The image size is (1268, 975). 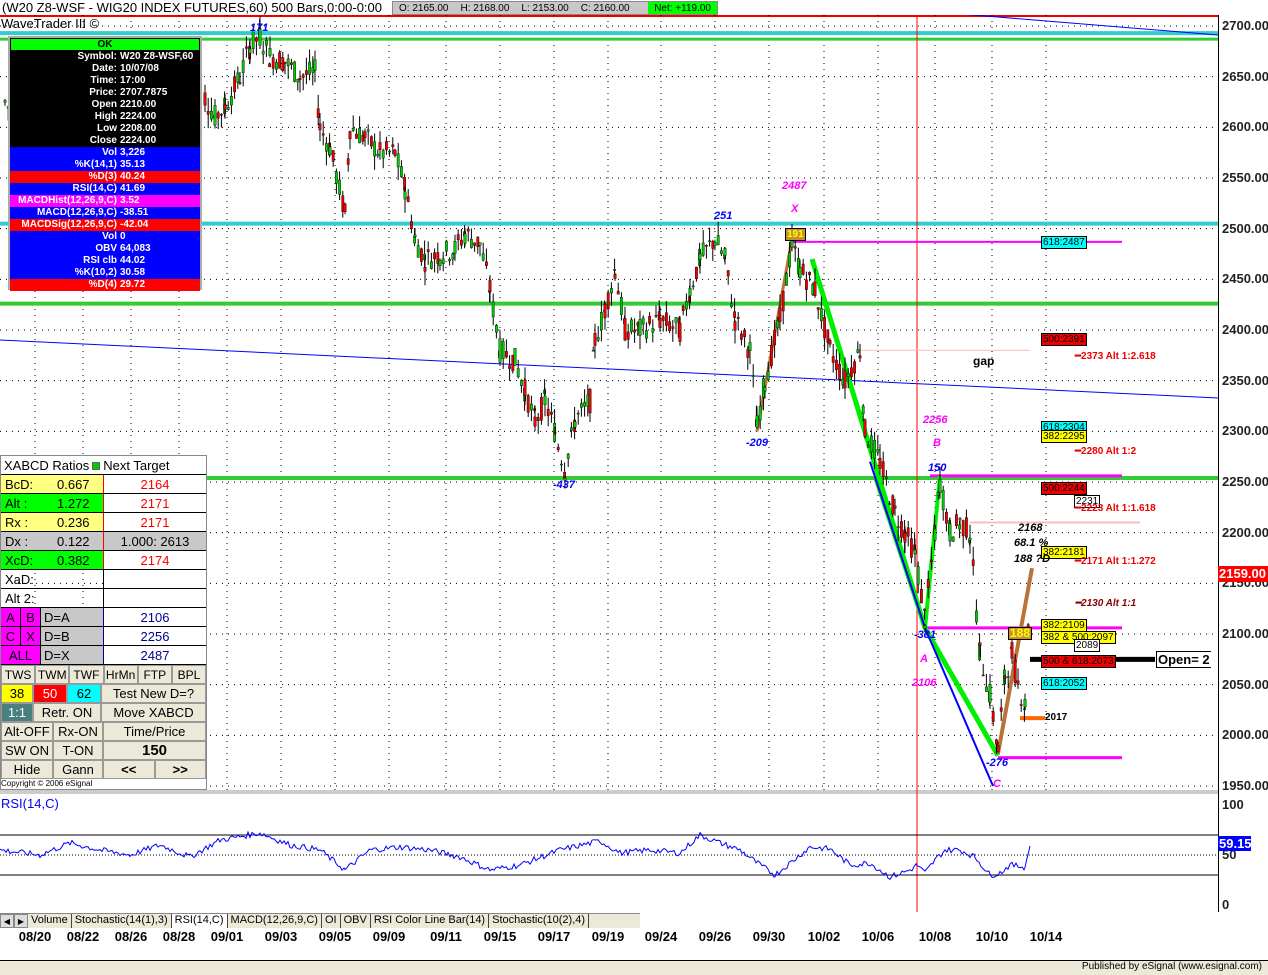 What do you see at coordinates (1245, 684) in the screenshot?
I see `price-tick: 2050.00` at bounding box center [1245, 684].